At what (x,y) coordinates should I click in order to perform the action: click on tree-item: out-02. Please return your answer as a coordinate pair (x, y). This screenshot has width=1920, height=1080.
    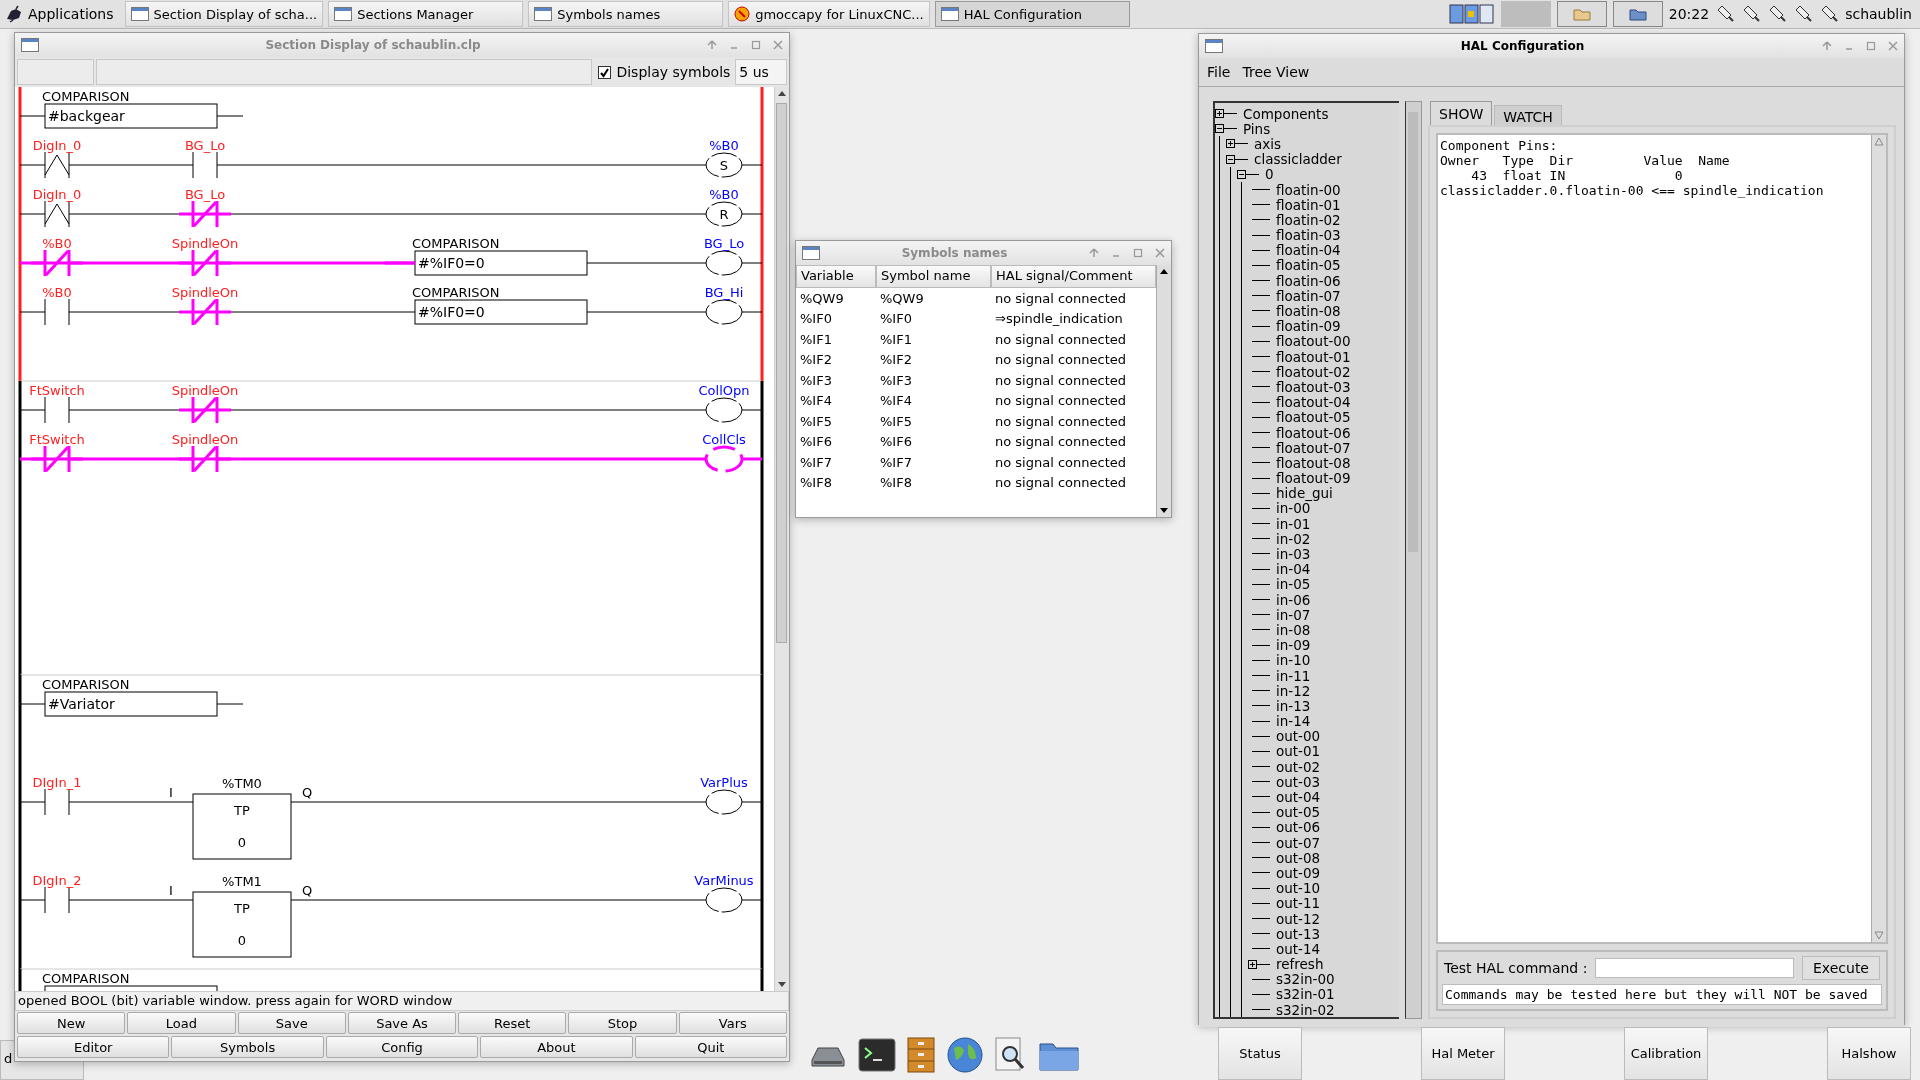
    Looking at the image, I should click on (1298, 766).